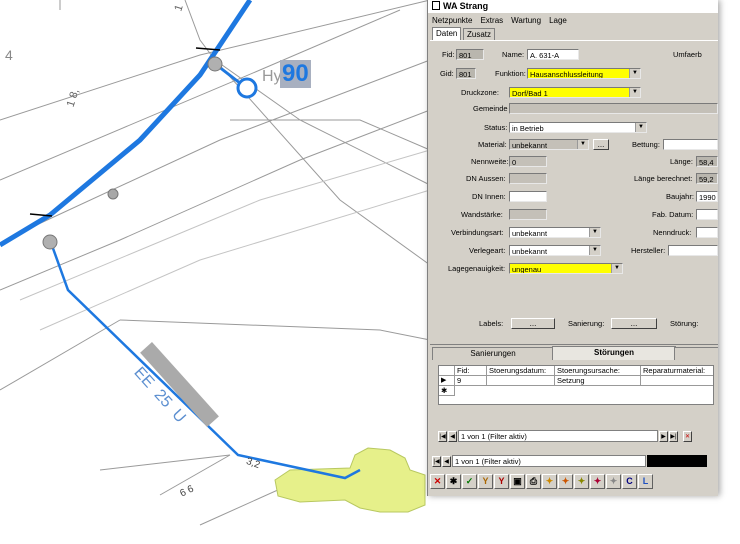 Image resolution: width=740 pixels, height=544 pixels. I want to click on dn-aussen-field, so click(528, 178).